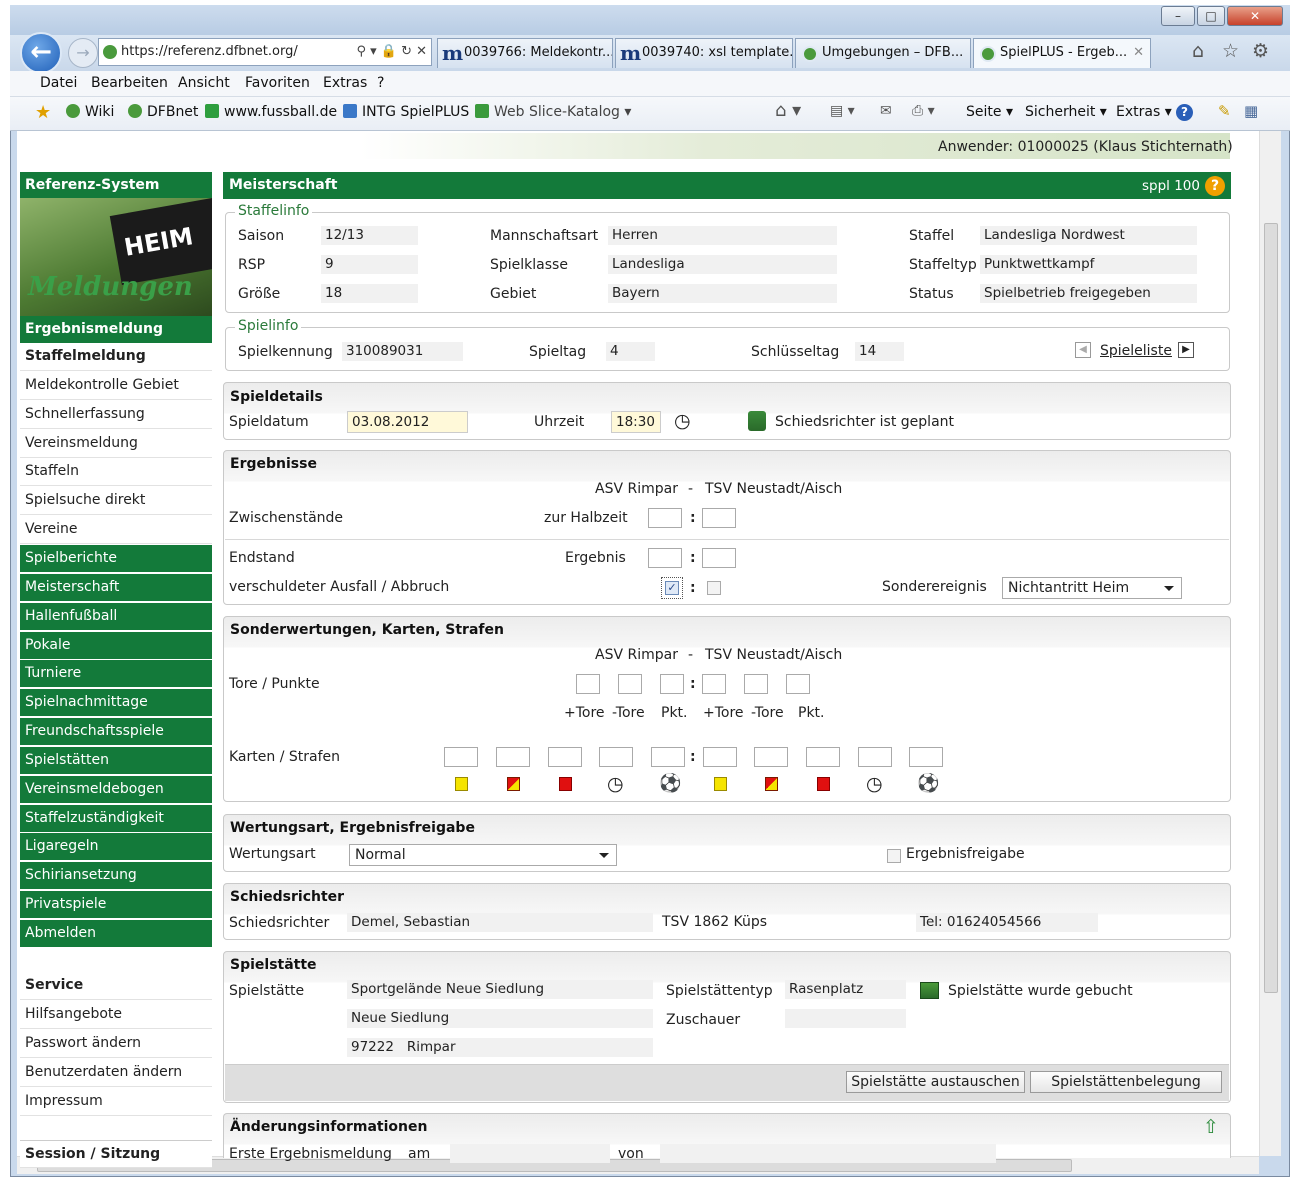 The image size is (1295, 1182). What do you see at coordinates (116, 1073) in the screenshot?
I see `service-item-benutzerdaten-ändern: Benutzerdaten ändern` at bounding box center [116, 1073].